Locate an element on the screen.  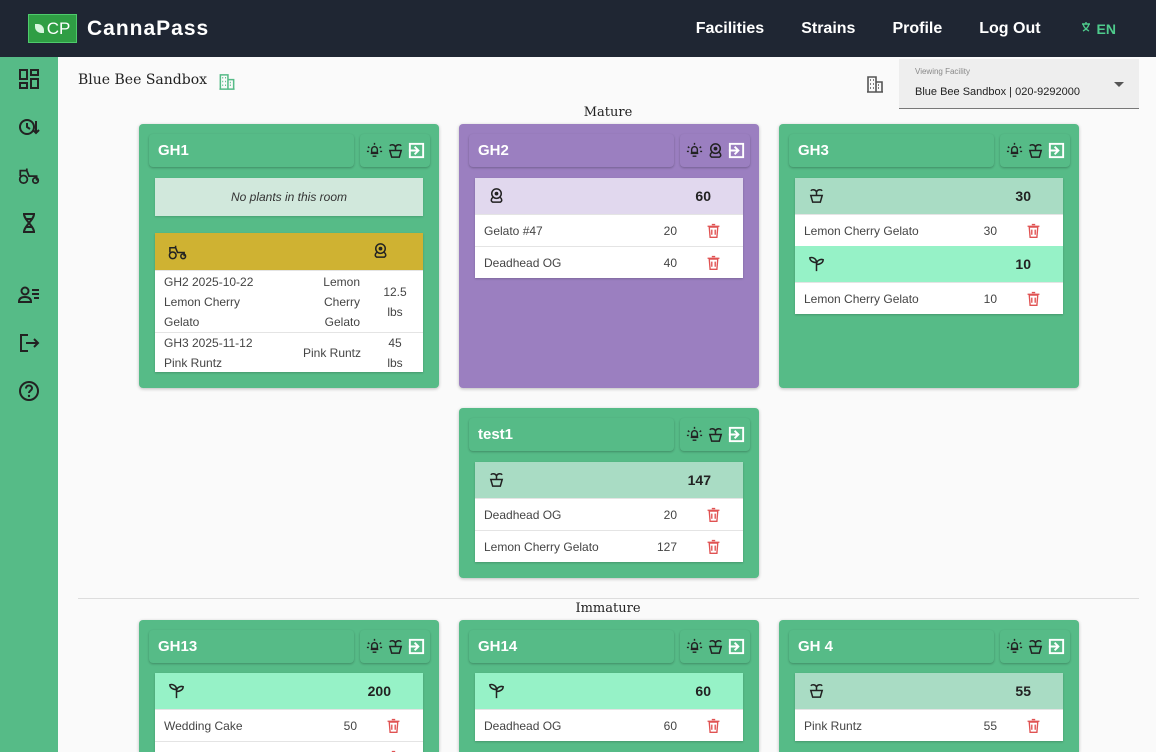
strain-count: 30 is located at coordinates (990, 231).